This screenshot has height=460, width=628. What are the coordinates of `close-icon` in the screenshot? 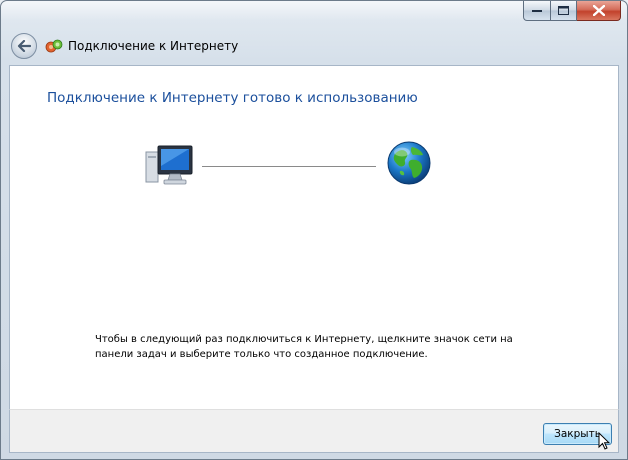 It's located at (598, 10).